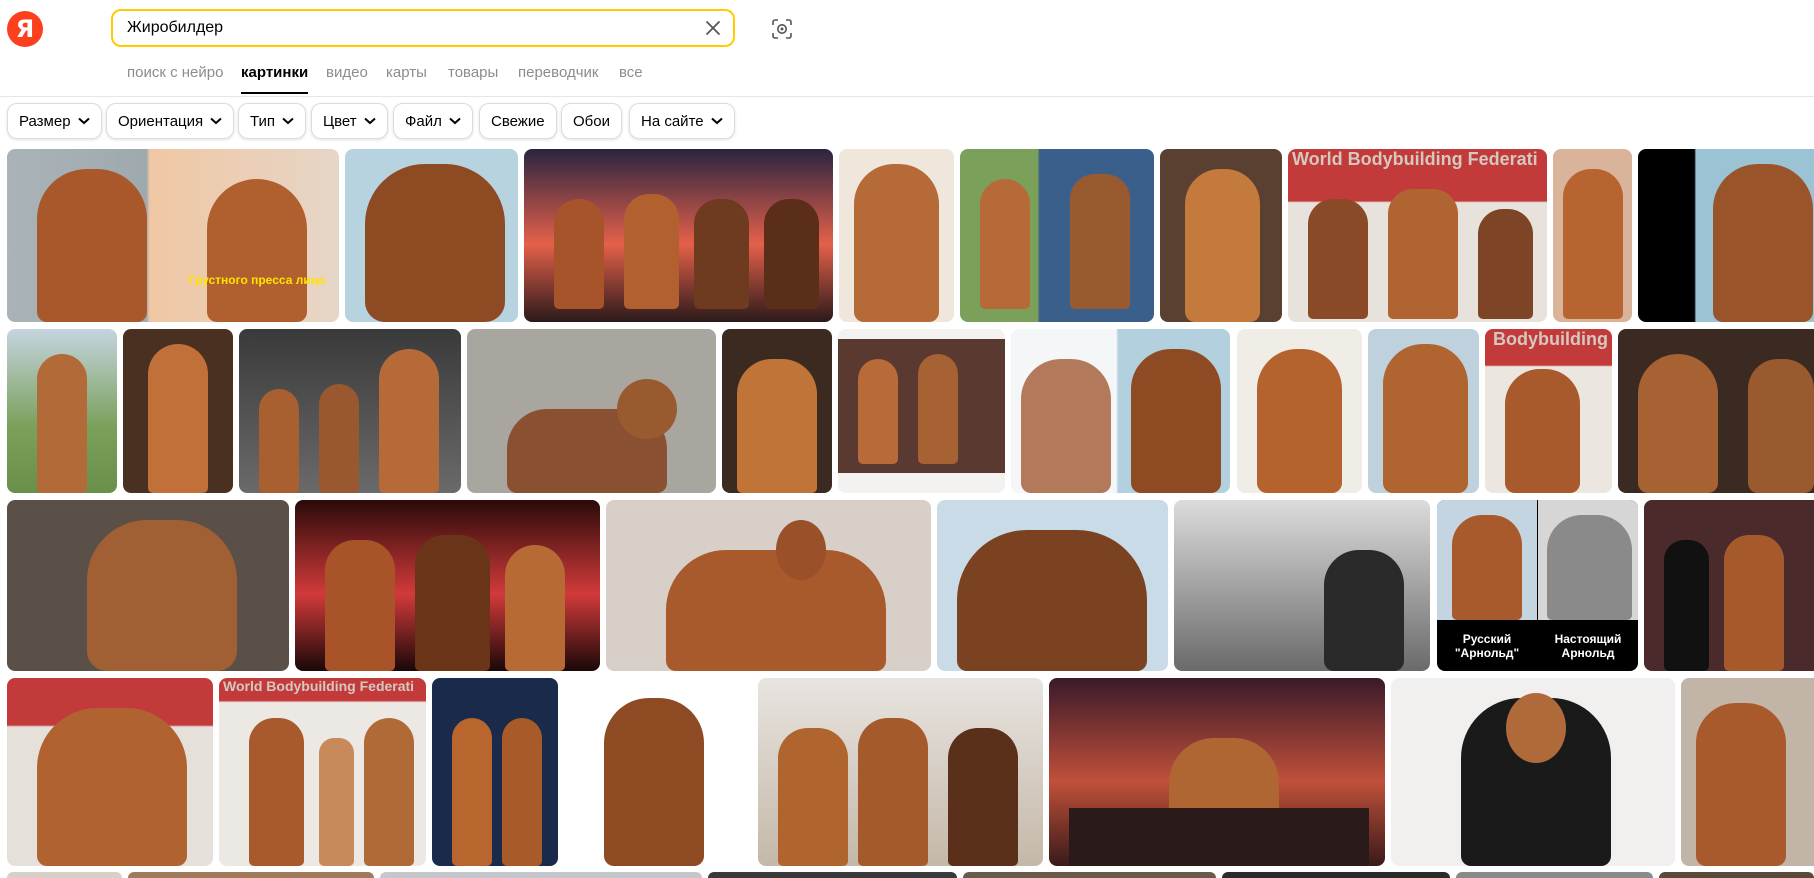 The width and height of the screenshot is (1814, 878). I want to click on filter-label: Обои, so click(591, 121).